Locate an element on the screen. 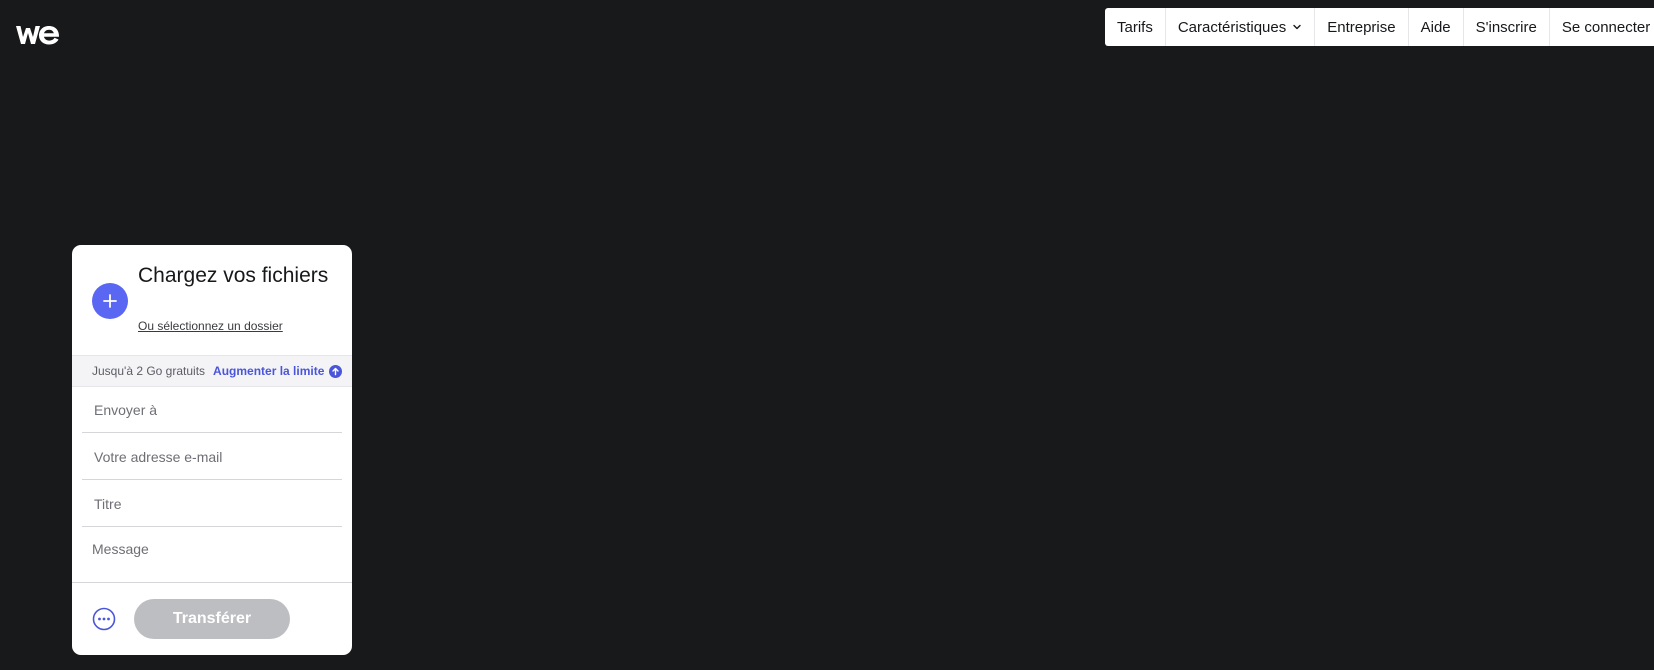  nav-entreprise-link: Entreprise is located at coordinates (1362, 27).